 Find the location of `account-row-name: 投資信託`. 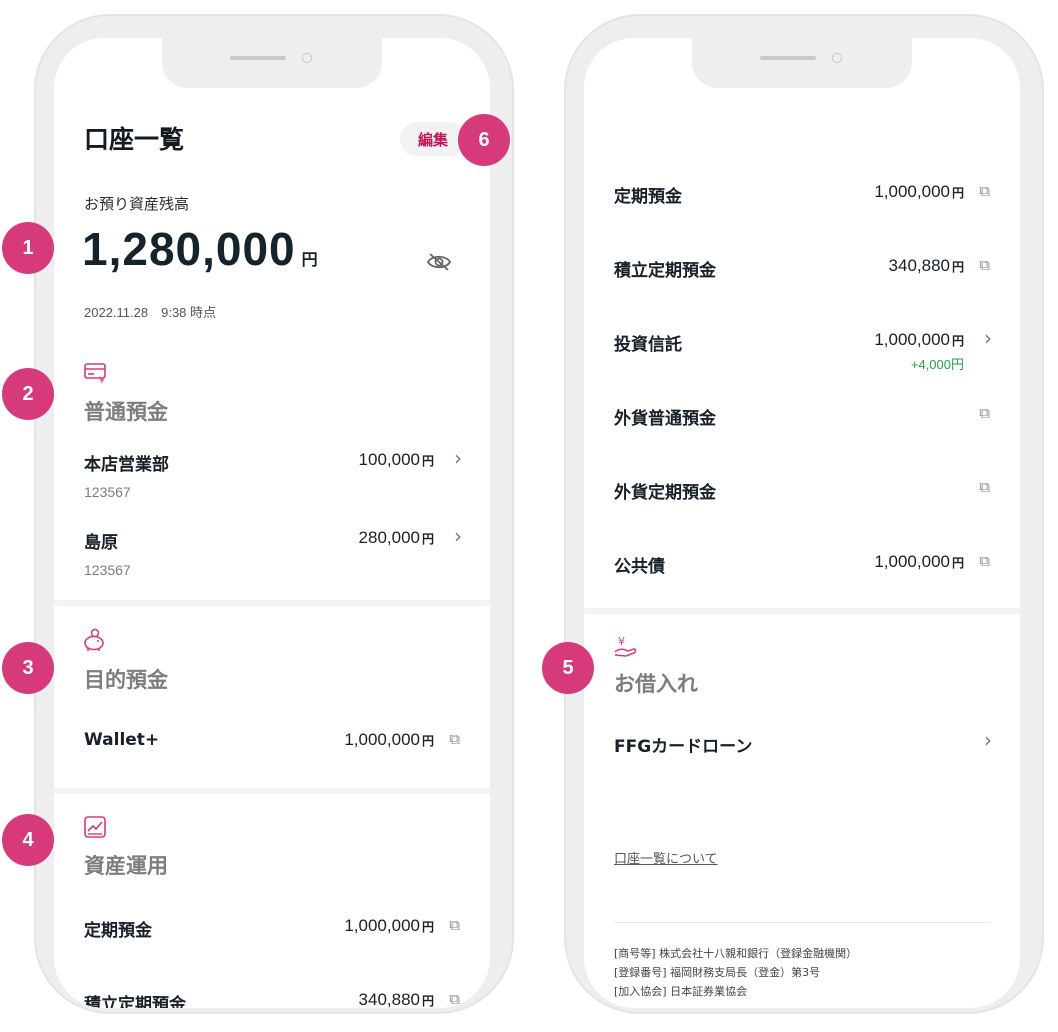

account-row-name: 投資信託 is located at coordinates (648, 342).